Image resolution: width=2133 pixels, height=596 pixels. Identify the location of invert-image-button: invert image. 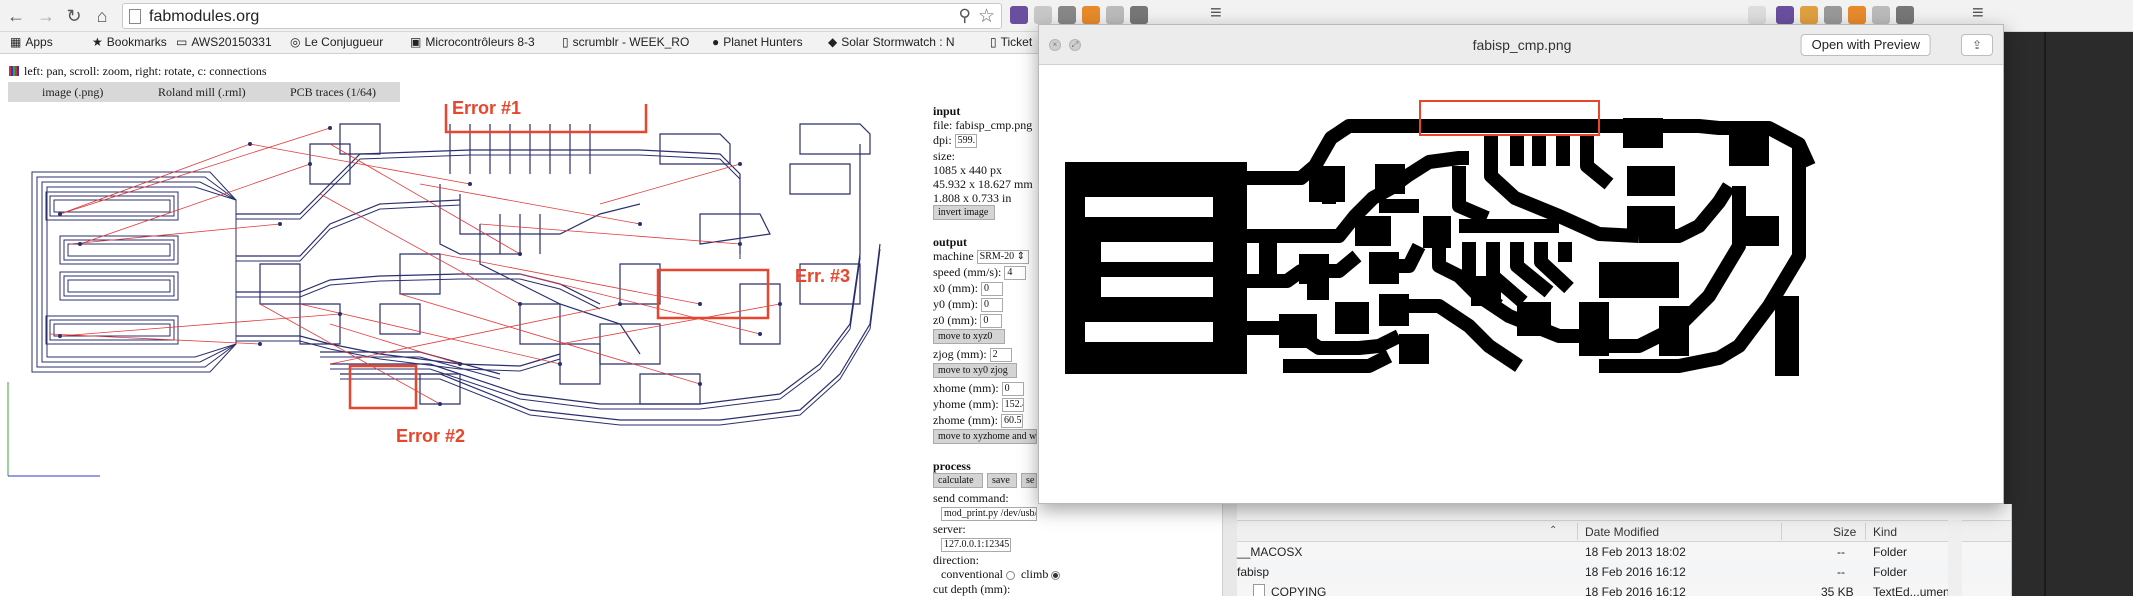
(964, 212).